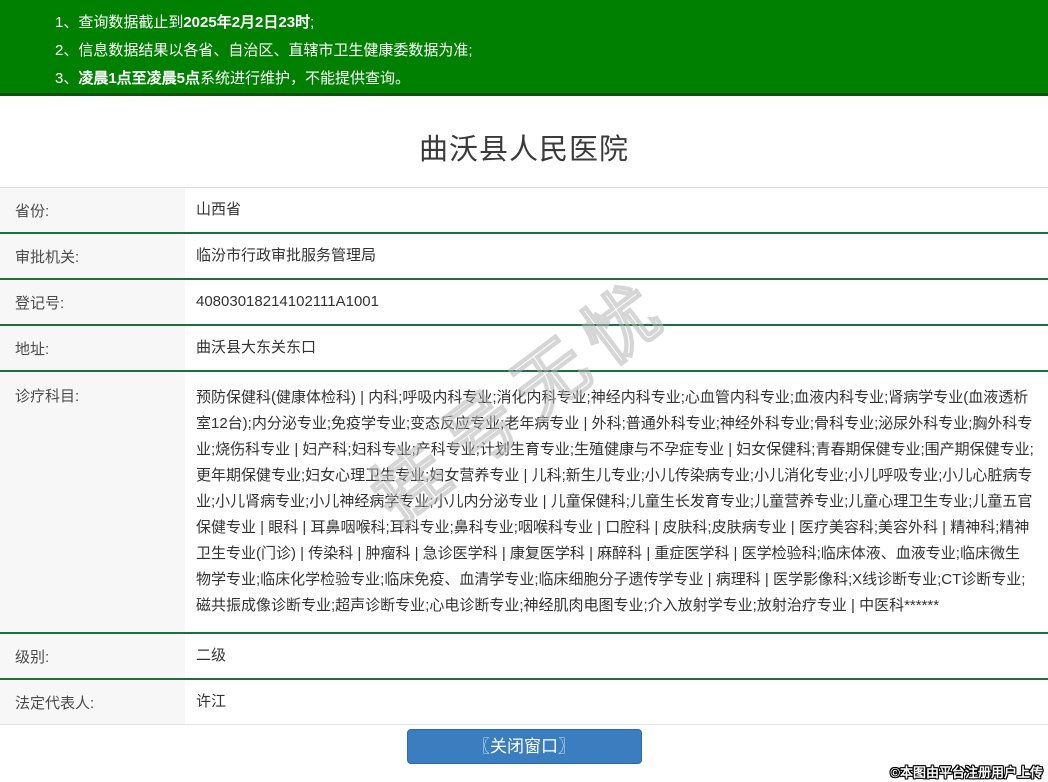 This screenshot has height=782, width=1048. I want to click on field-label-registration-number: 登记号:, so click(92, 302).